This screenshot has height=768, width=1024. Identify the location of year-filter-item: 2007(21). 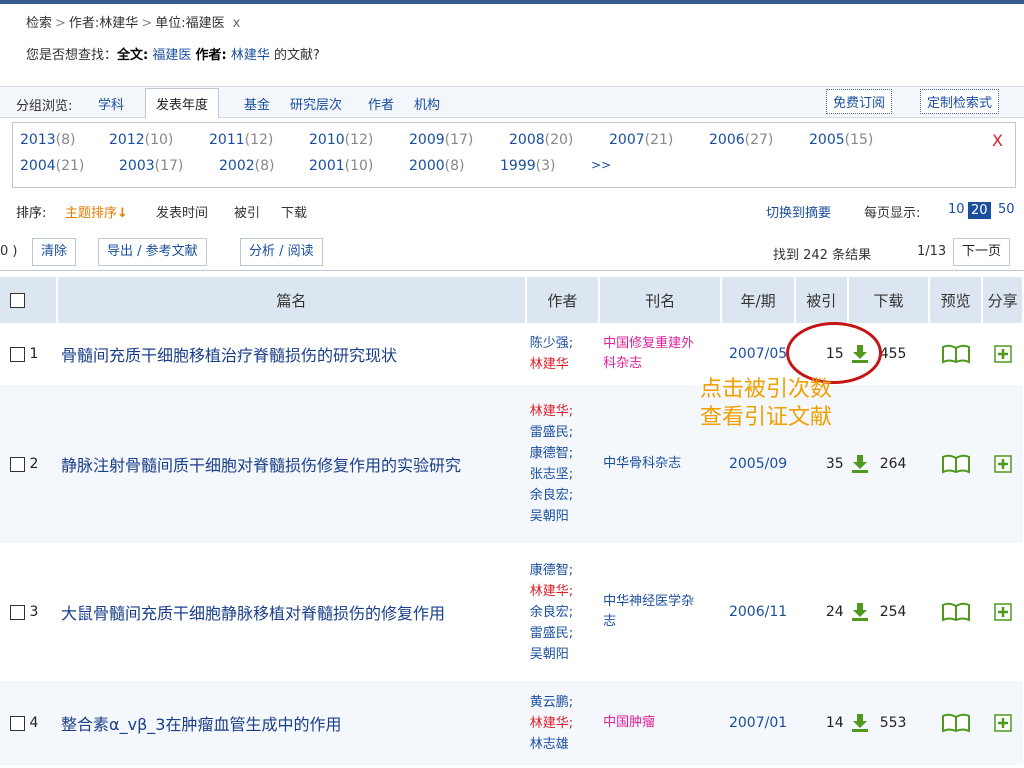
(641, 140).